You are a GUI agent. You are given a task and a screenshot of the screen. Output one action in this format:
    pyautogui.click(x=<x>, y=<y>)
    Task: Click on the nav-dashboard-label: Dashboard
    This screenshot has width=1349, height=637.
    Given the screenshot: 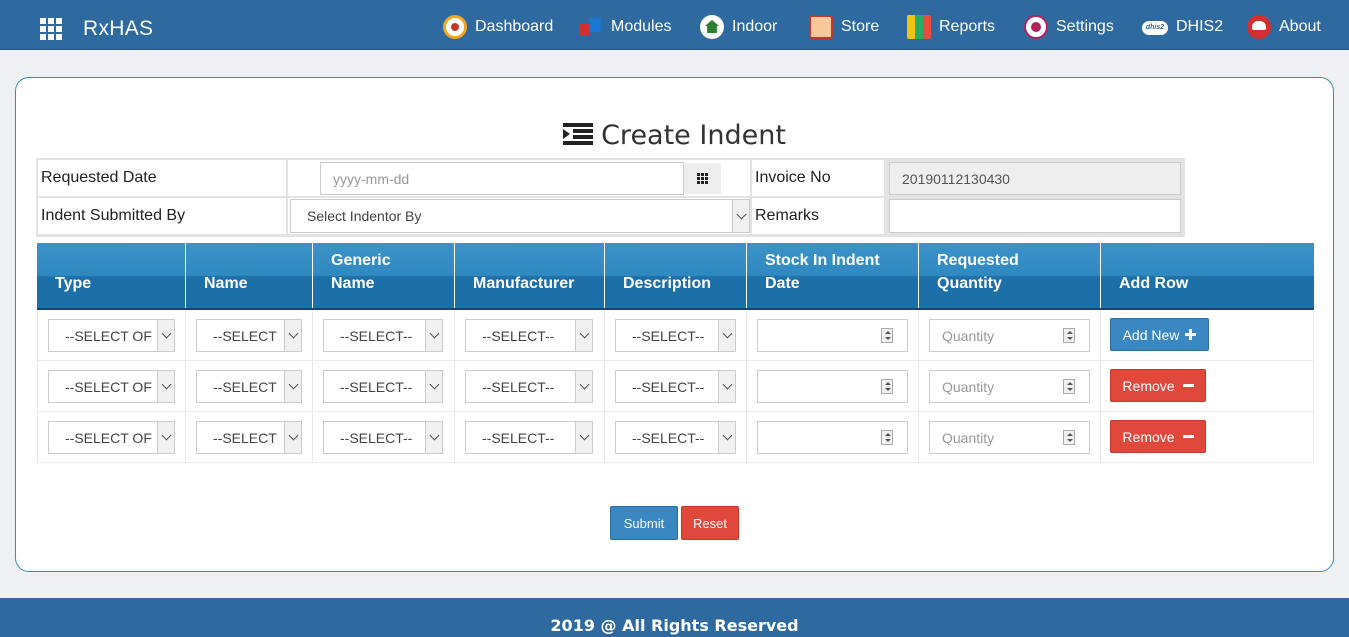 What is the action you would take?
    pyautogui.click(x=514, y=26)
    